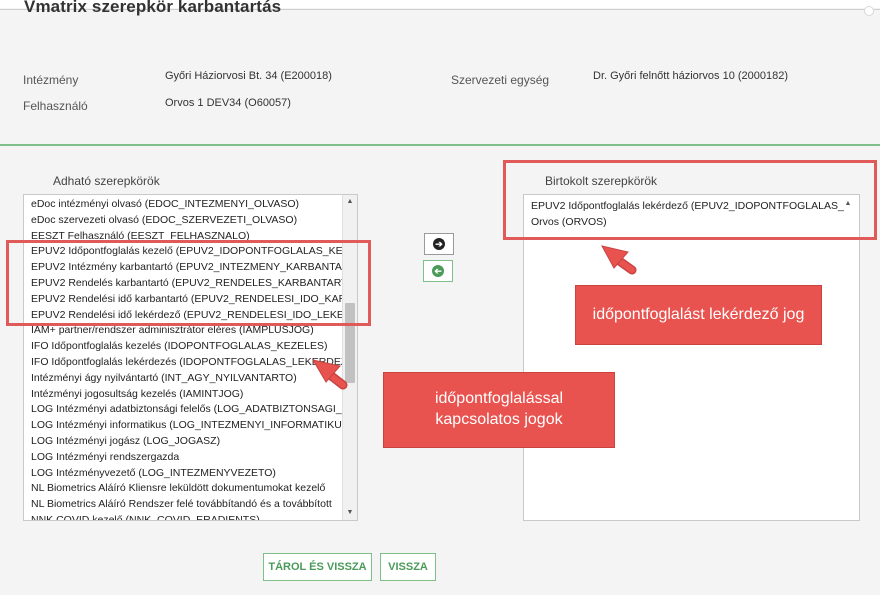  I want to click on back-button: VISSZA, so click(408, 567).